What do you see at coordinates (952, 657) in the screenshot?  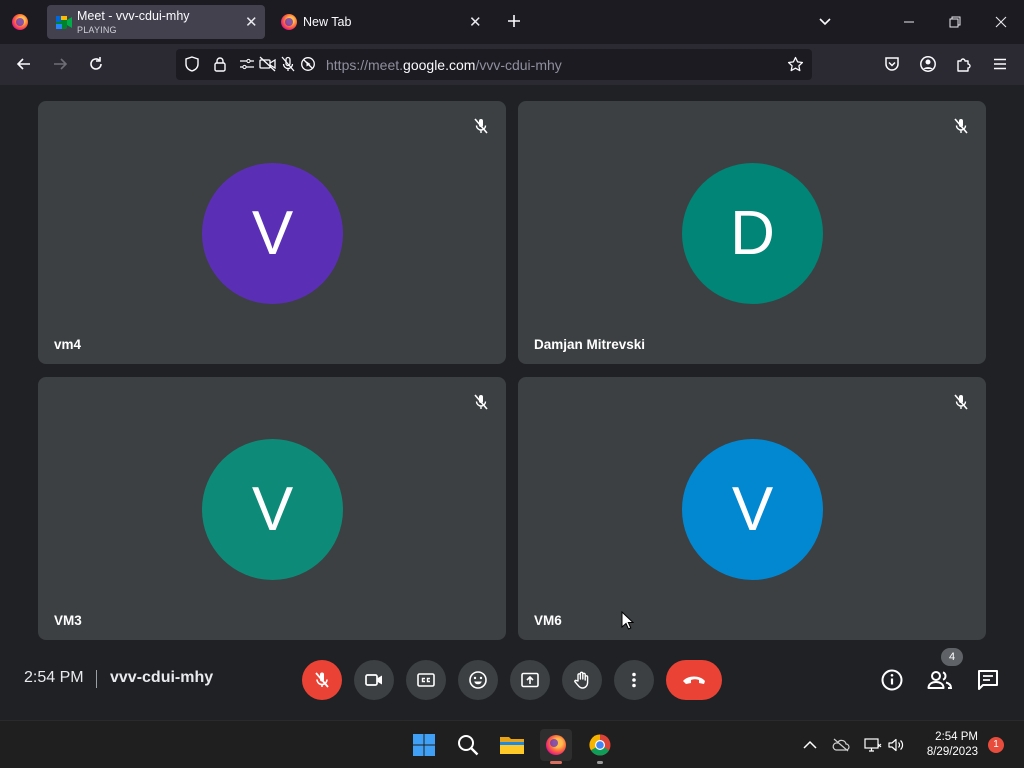 I see `participant-count-badge: 4` at bounding box center [952, 657].